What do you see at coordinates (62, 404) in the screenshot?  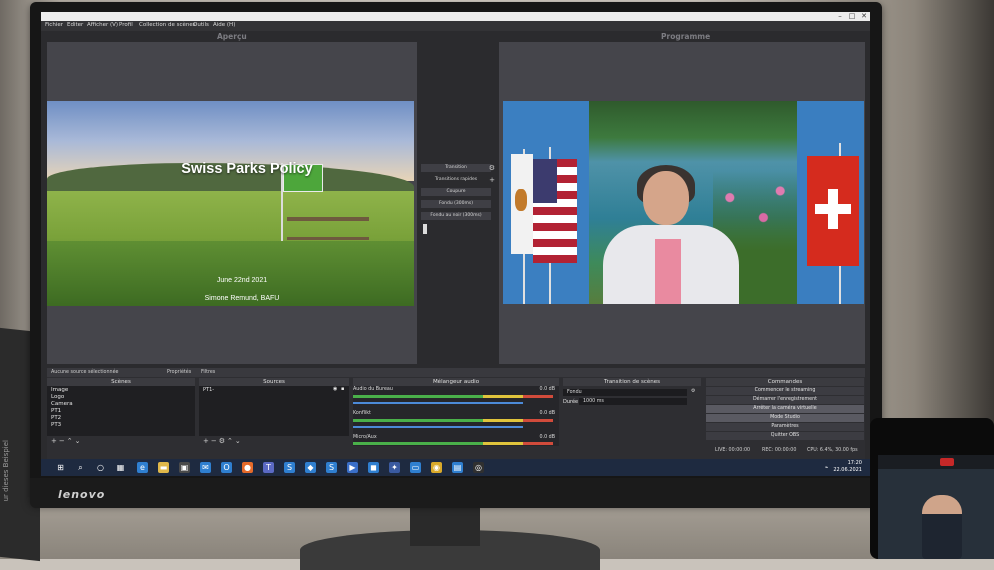 I see `scene-item: Camera` at bounding box center [62, 404].